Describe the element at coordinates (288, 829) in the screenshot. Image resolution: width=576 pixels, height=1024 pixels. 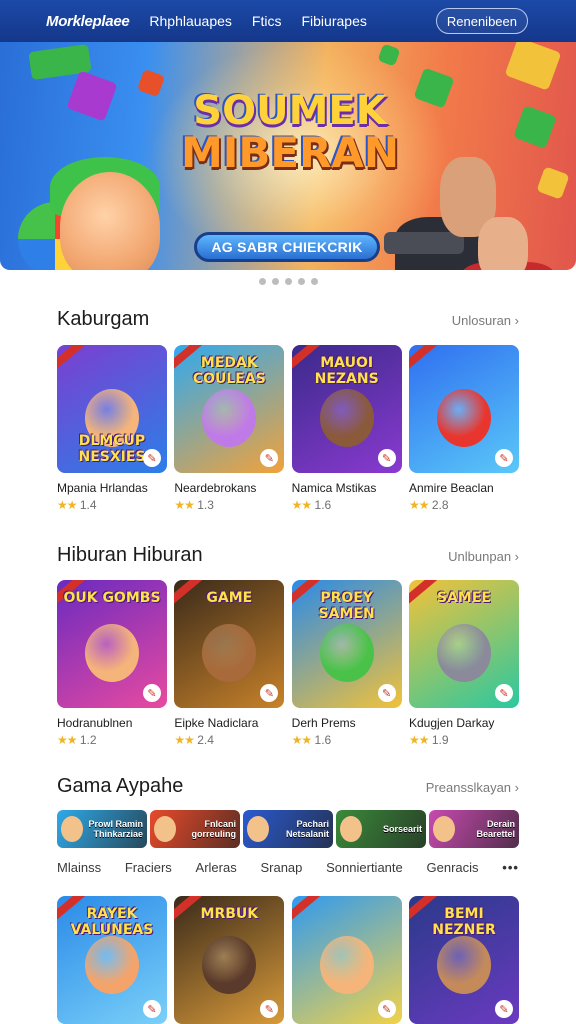
I see `category-chip: Pachari Netsalanit` at that location.